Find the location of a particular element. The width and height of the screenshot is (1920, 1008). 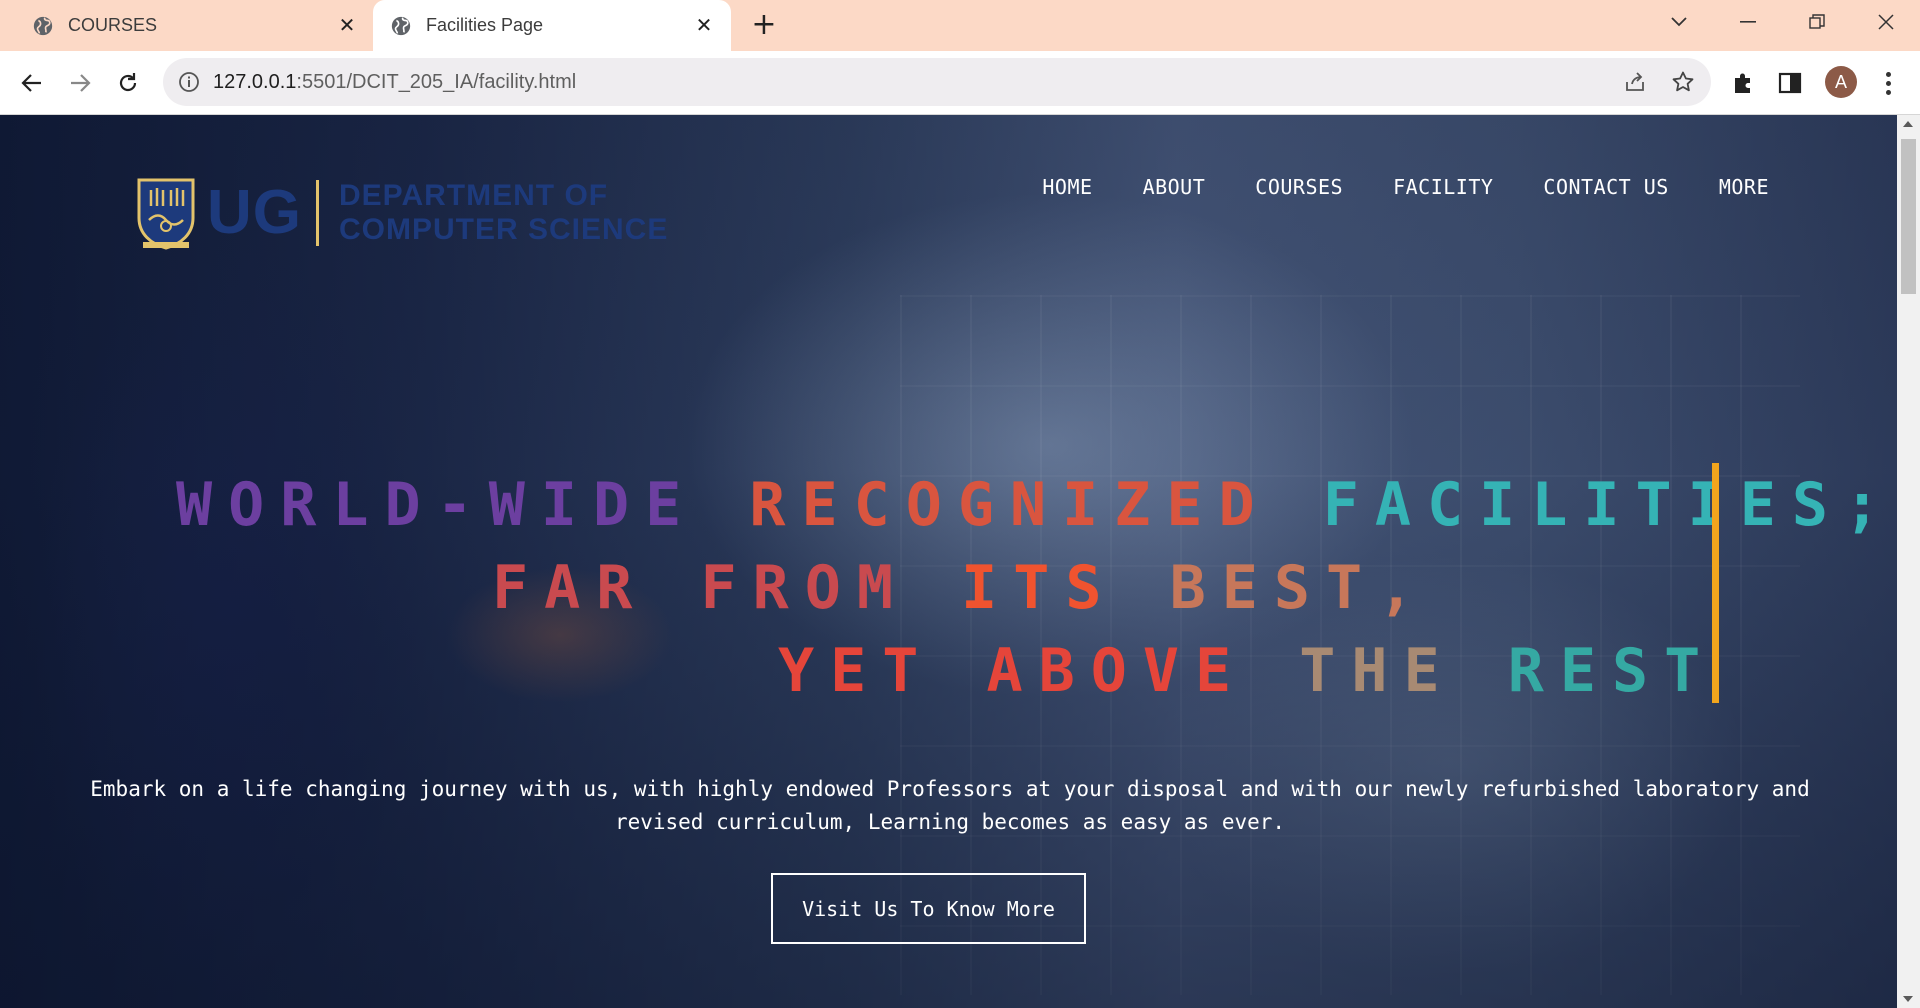

nav-about: ABOUT is located at coordinates (1174, 187).